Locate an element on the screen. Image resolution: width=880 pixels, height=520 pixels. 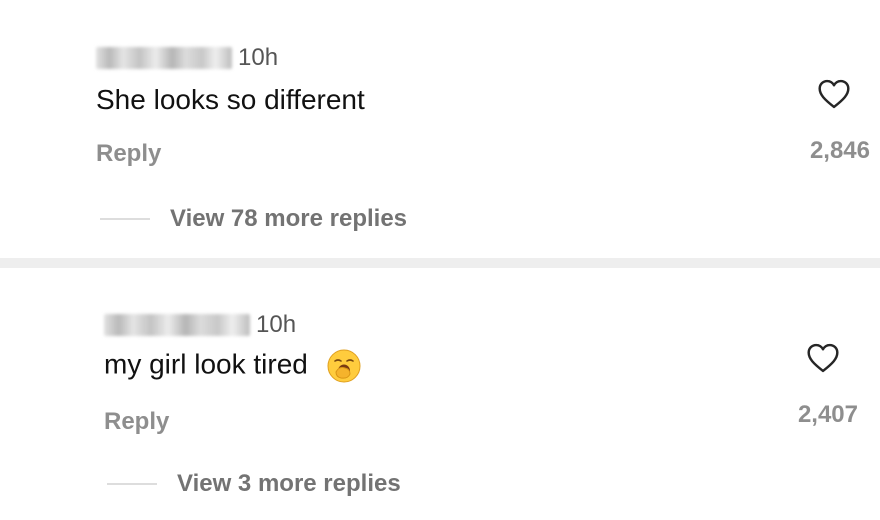
like-count: 2,407 is located at coordinates (827, 414).